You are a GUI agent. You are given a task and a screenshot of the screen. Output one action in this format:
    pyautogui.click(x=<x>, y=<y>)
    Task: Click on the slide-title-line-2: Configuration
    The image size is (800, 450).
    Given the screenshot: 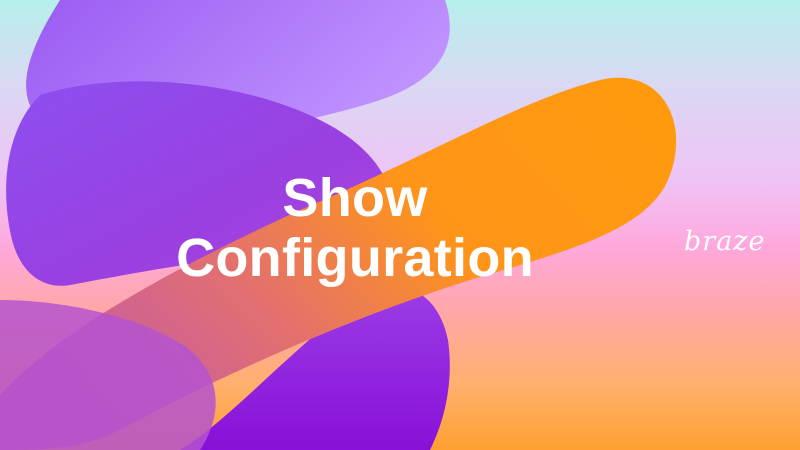 What is the action you would take?
    pyautogui.click(x=355, y=258)
    